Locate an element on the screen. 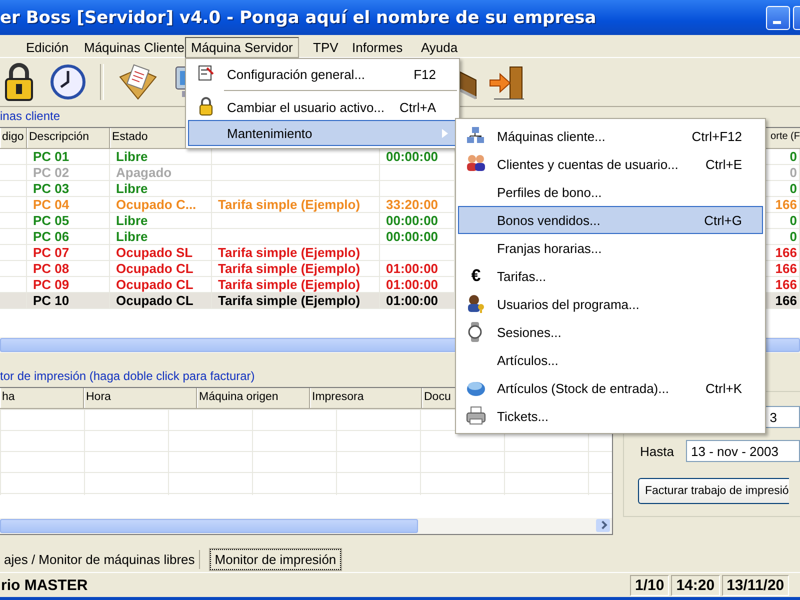 This screenshot has height=600, width=800. clock-icon is located at coordinates (68, 82).